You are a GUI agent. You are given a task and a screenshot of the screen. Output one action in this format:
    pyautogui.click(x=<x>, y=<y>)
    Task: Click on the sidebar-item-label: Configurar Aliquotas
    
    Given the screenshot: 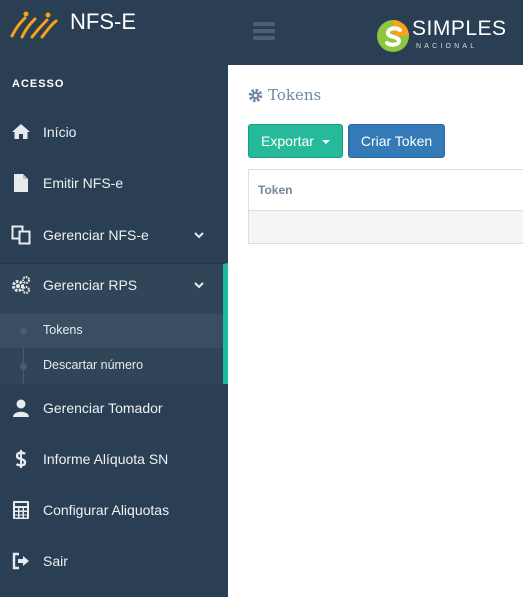 What is the action you would take?
    pyautogui.click(x=106, y=510)
    